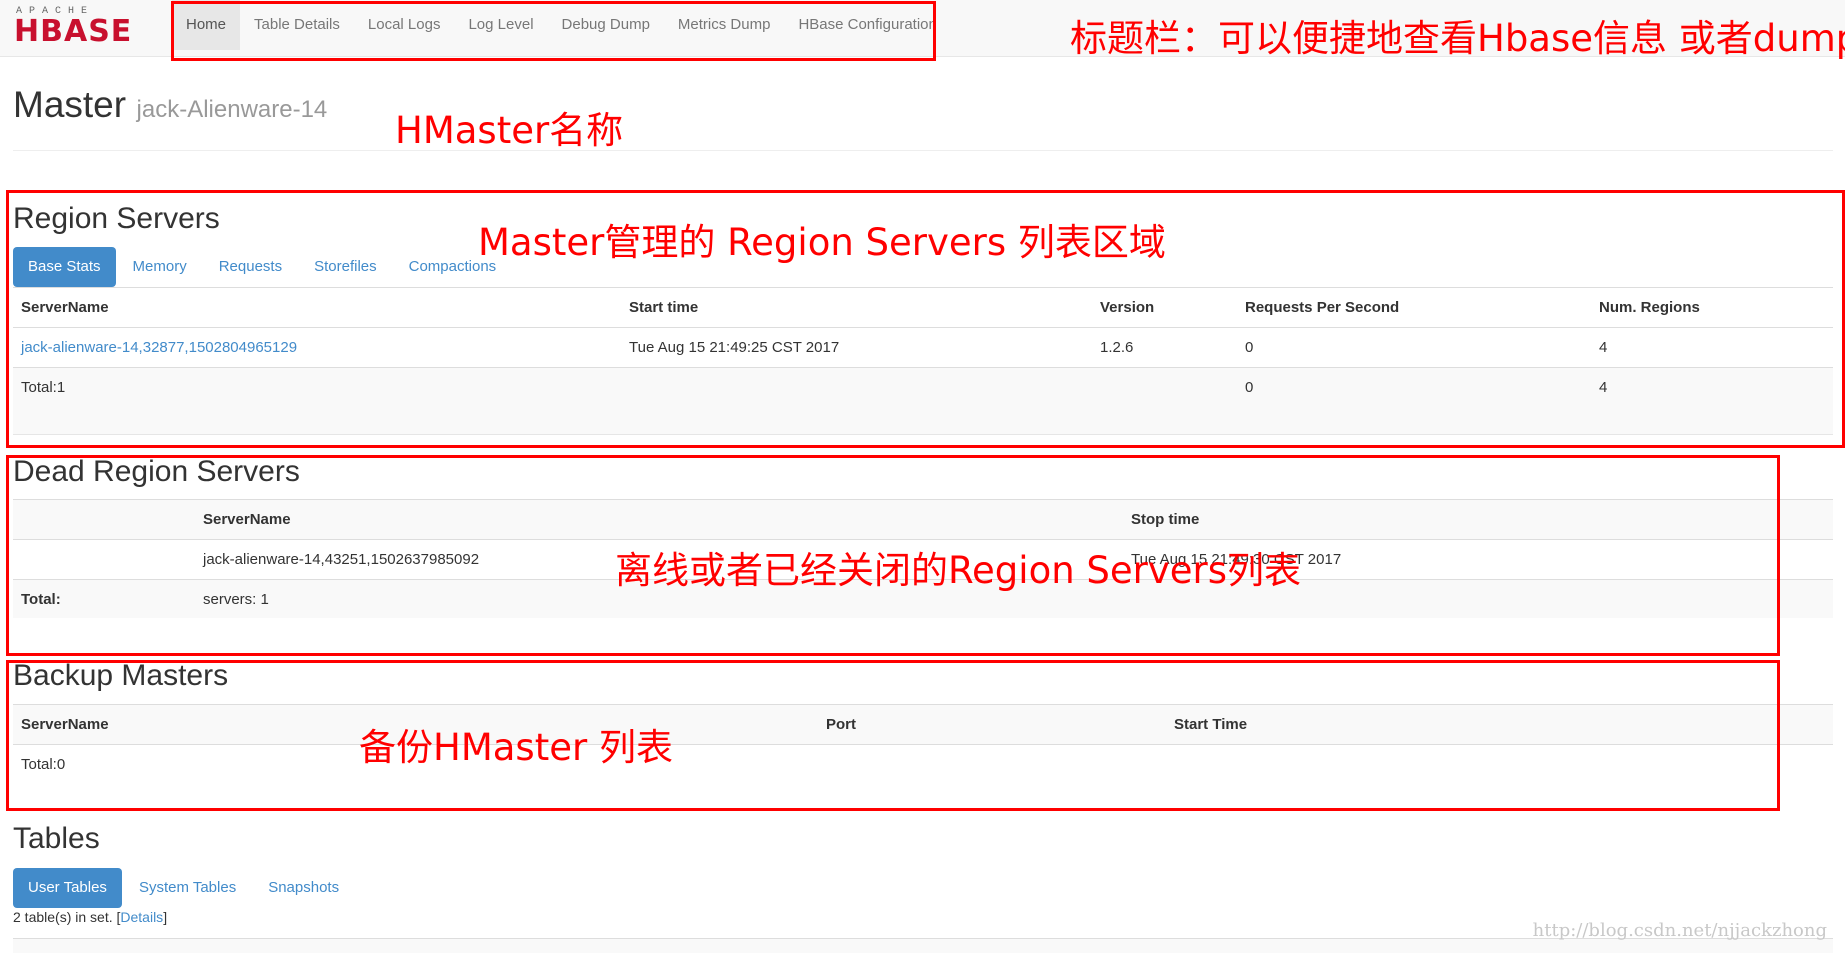 This screenshot has height=953, width=1845. Describe the element at coordinates (141, 917) in the screenshot. I see `details-link: Details` at that location.